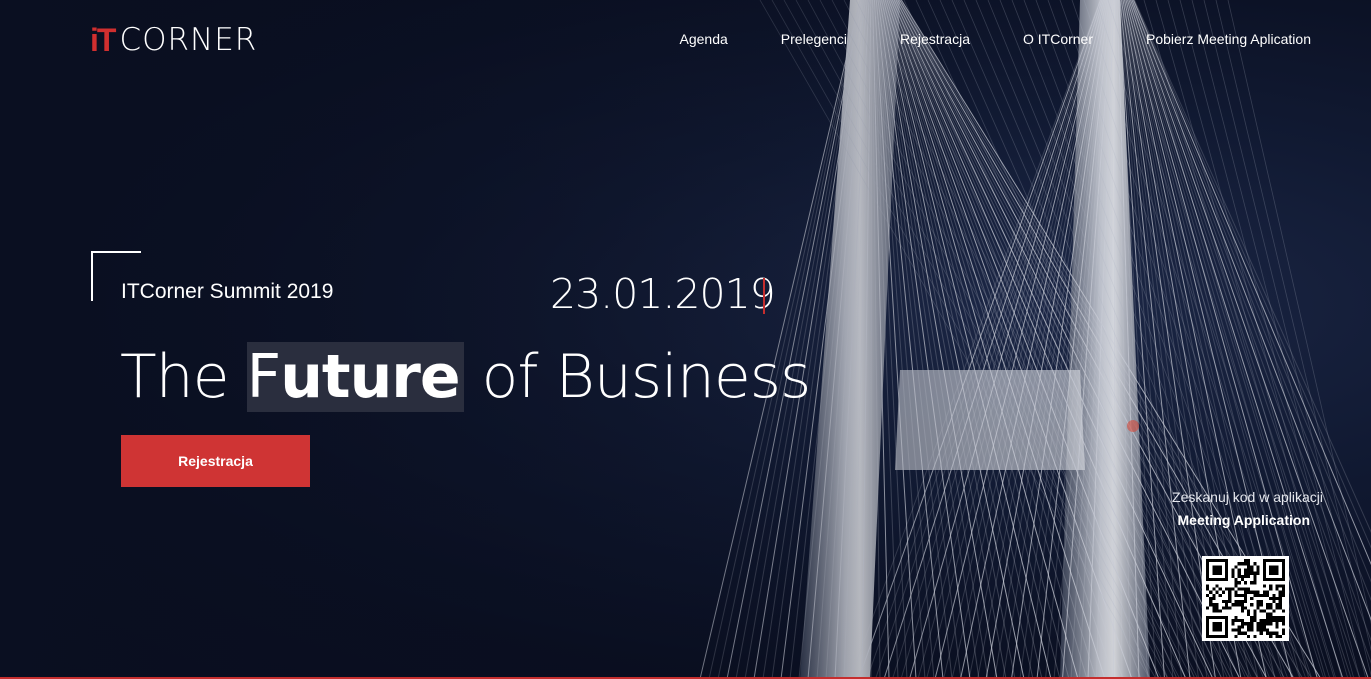 Image resolution: width=1371 pixels, height=679 pixels. I want to click on nav-item-agenda: Agenda, so click(704, 39).